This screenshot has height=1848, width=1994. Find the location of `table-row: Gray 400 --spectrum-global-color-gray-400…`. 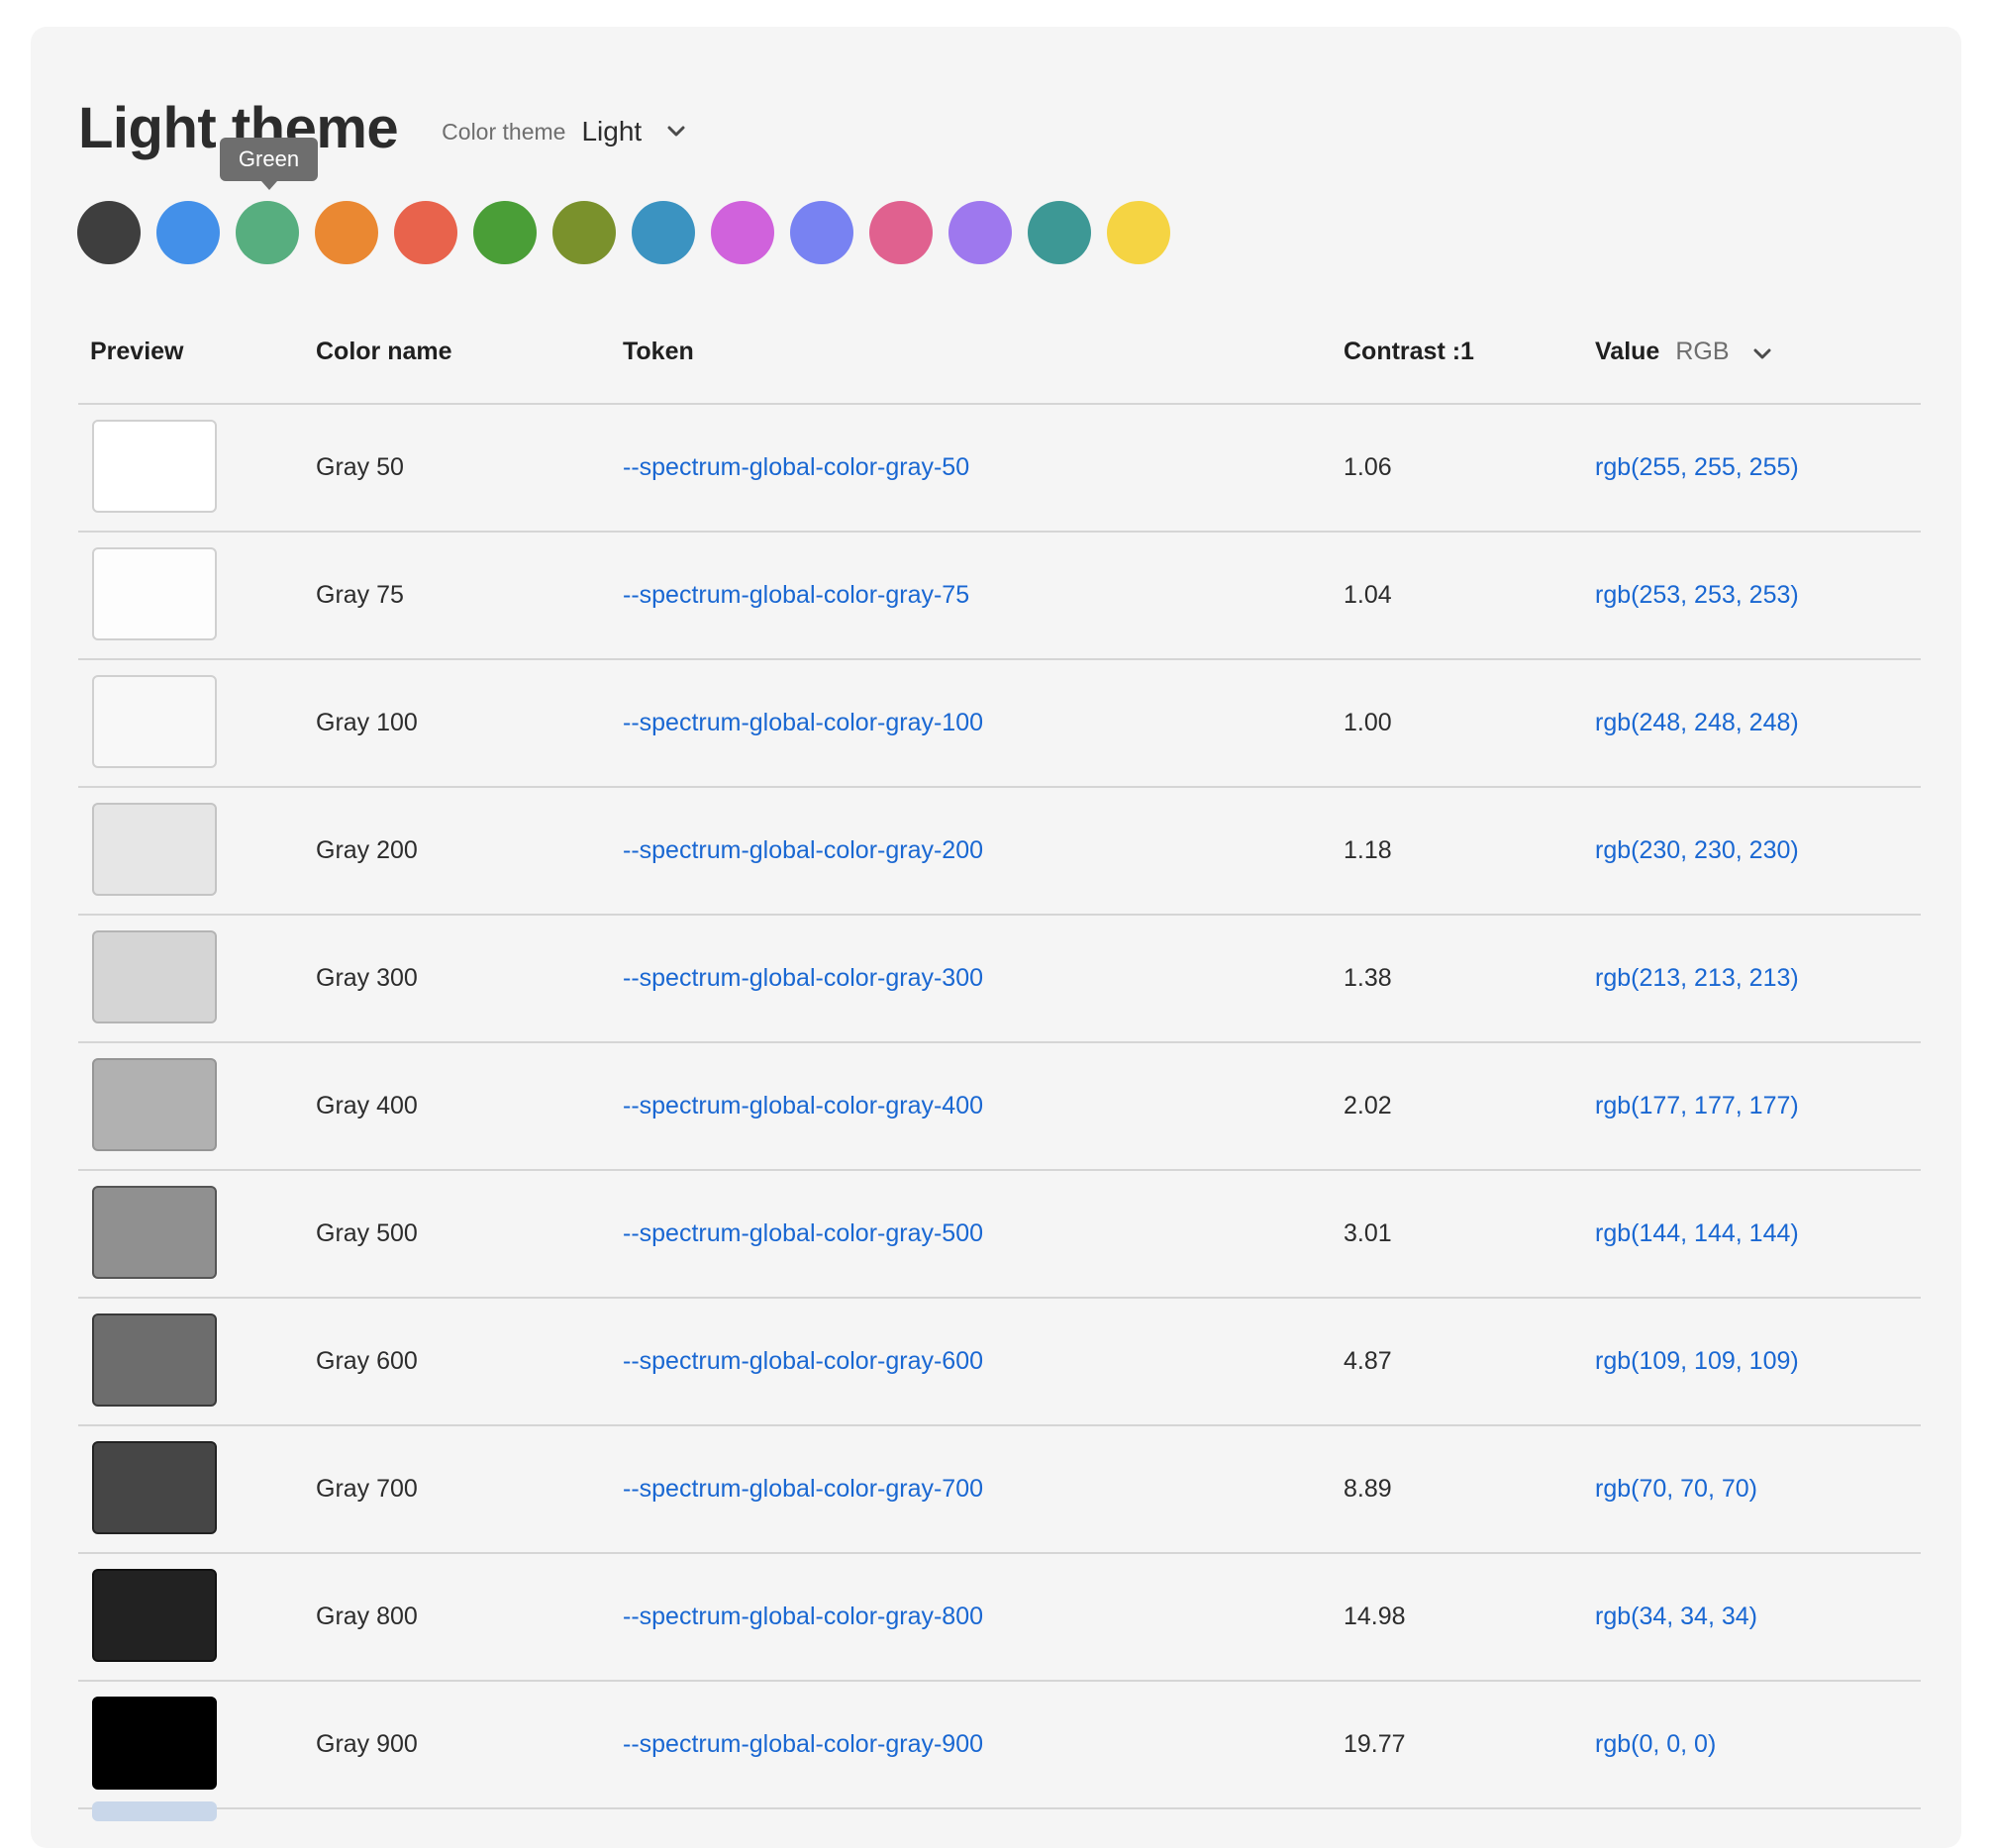

table-row: Gray 400 --spectrum-global-color-gray-400… is located at coordinates (999, 1107).